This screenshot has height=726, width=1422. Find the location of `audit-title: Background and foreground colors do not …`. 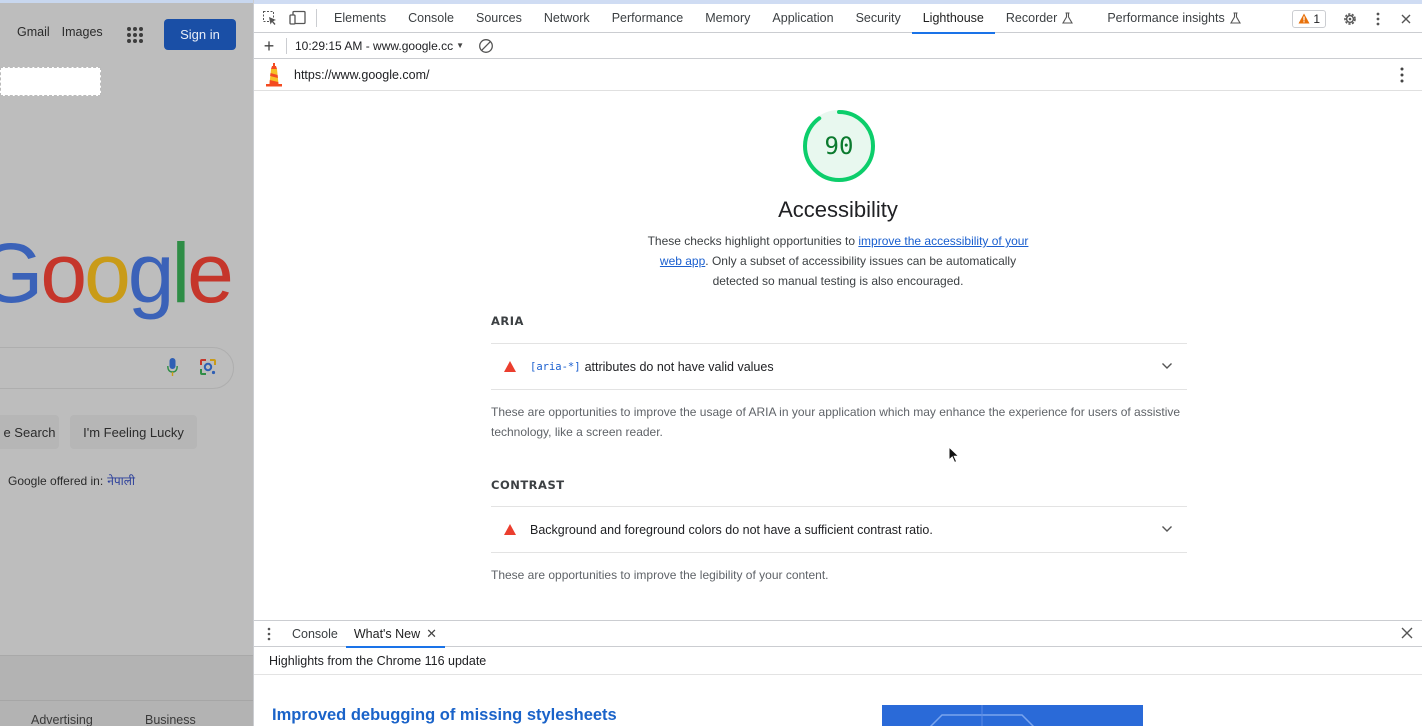

audit-title: Background and foreground colors do not … is located at coordinates (731, 529).